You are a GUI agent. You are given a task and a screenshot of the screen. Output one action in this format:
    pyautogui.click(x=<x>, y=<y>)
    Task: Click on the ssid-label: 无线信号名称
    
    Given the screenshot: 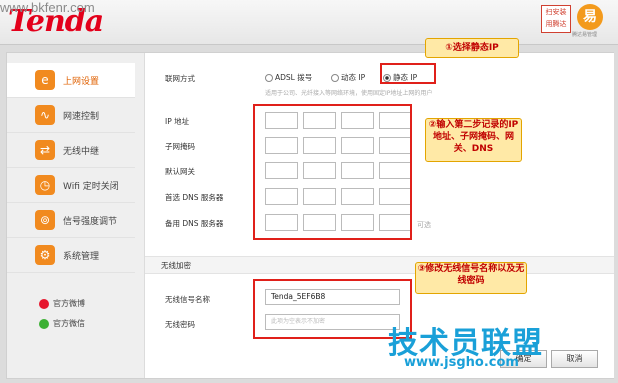 What is the action you would take?
    pyautogui.click(x=187, y=299)
    